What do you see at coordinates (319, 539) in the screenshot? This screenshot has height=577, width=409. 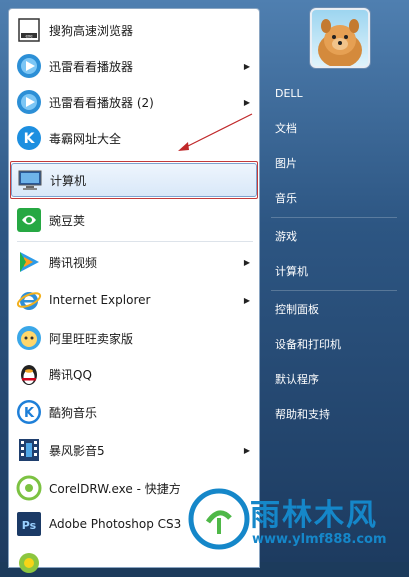 I see `watermark-url: www.ylmf888.com` at bounding box center [319, 539].